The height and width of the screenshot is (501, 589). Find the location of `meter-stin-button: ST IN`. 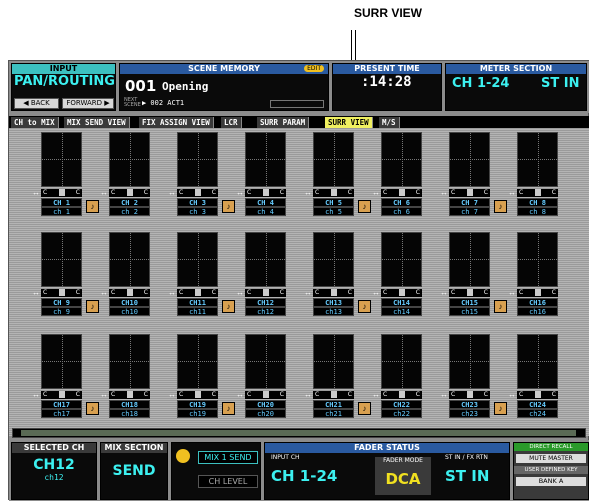

meter-stin-button: ST IN is located at coordinates (560, 83).